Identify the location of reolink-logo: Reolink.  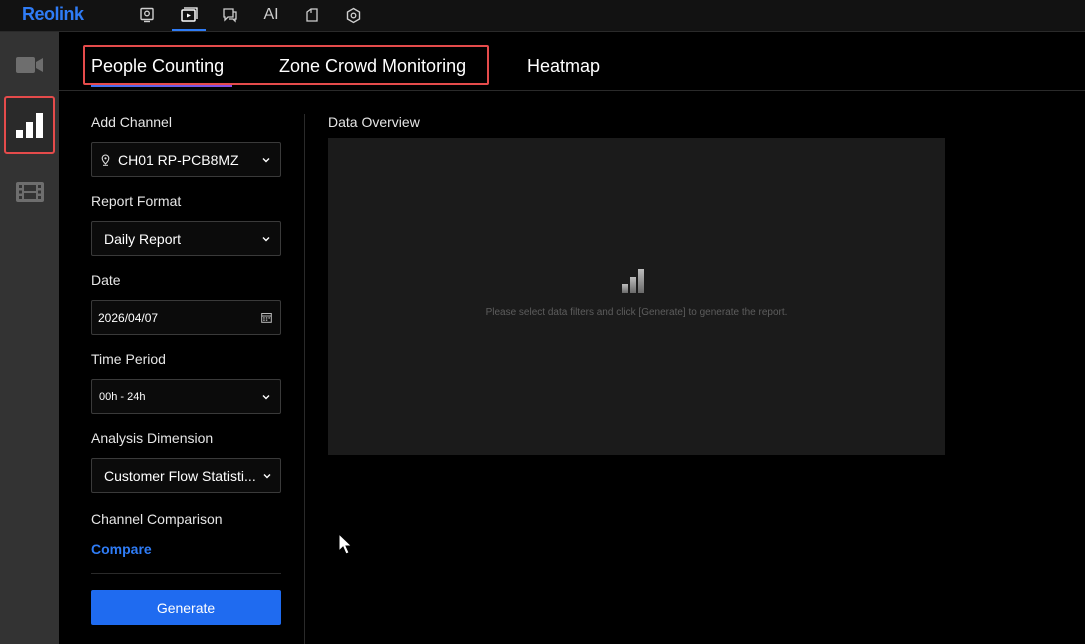
(53, 14).